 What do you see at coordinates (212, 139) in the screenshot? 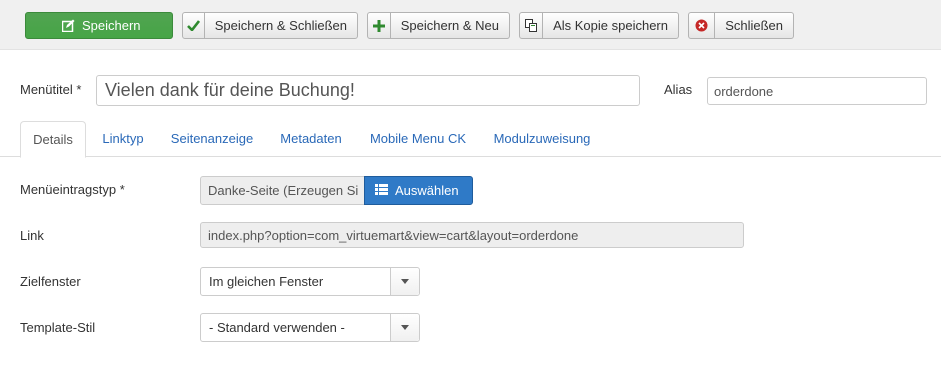
I see `tab-seitenanzeige: Seitenanzeige` at bounding box center [212, 139].